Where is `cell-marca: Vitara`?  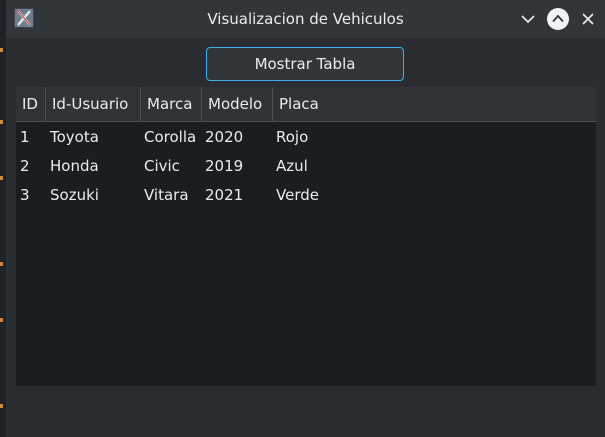
cell-marca: Vitara is located at coordinates (166, 195).